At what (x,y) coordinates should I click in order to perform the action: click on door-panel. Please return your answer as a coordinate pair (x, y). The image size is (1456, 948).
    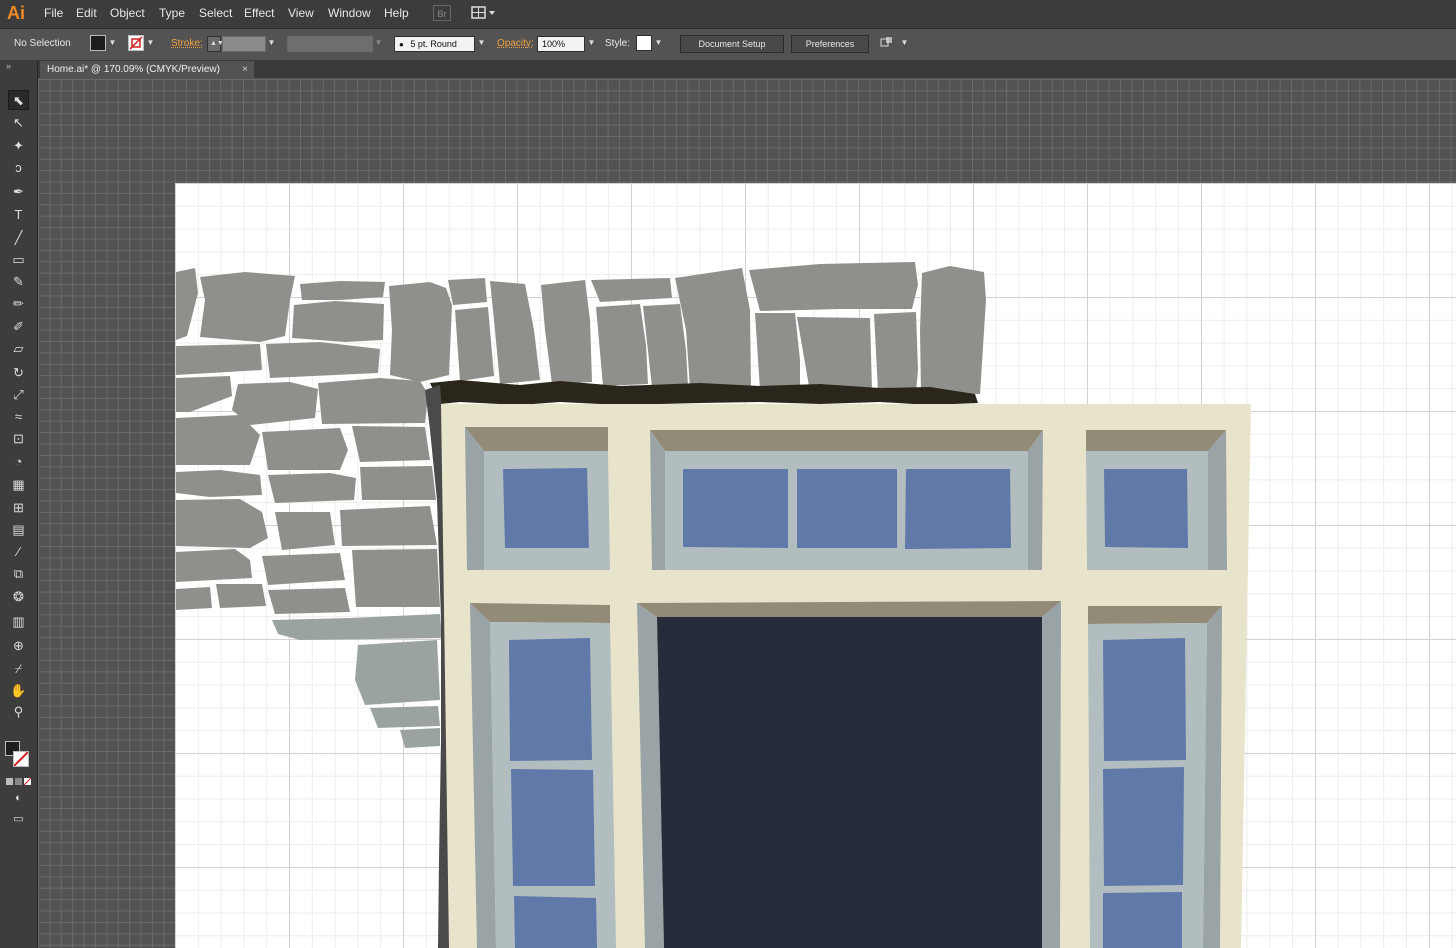
    Looking at the image, I should click on (849, 782).